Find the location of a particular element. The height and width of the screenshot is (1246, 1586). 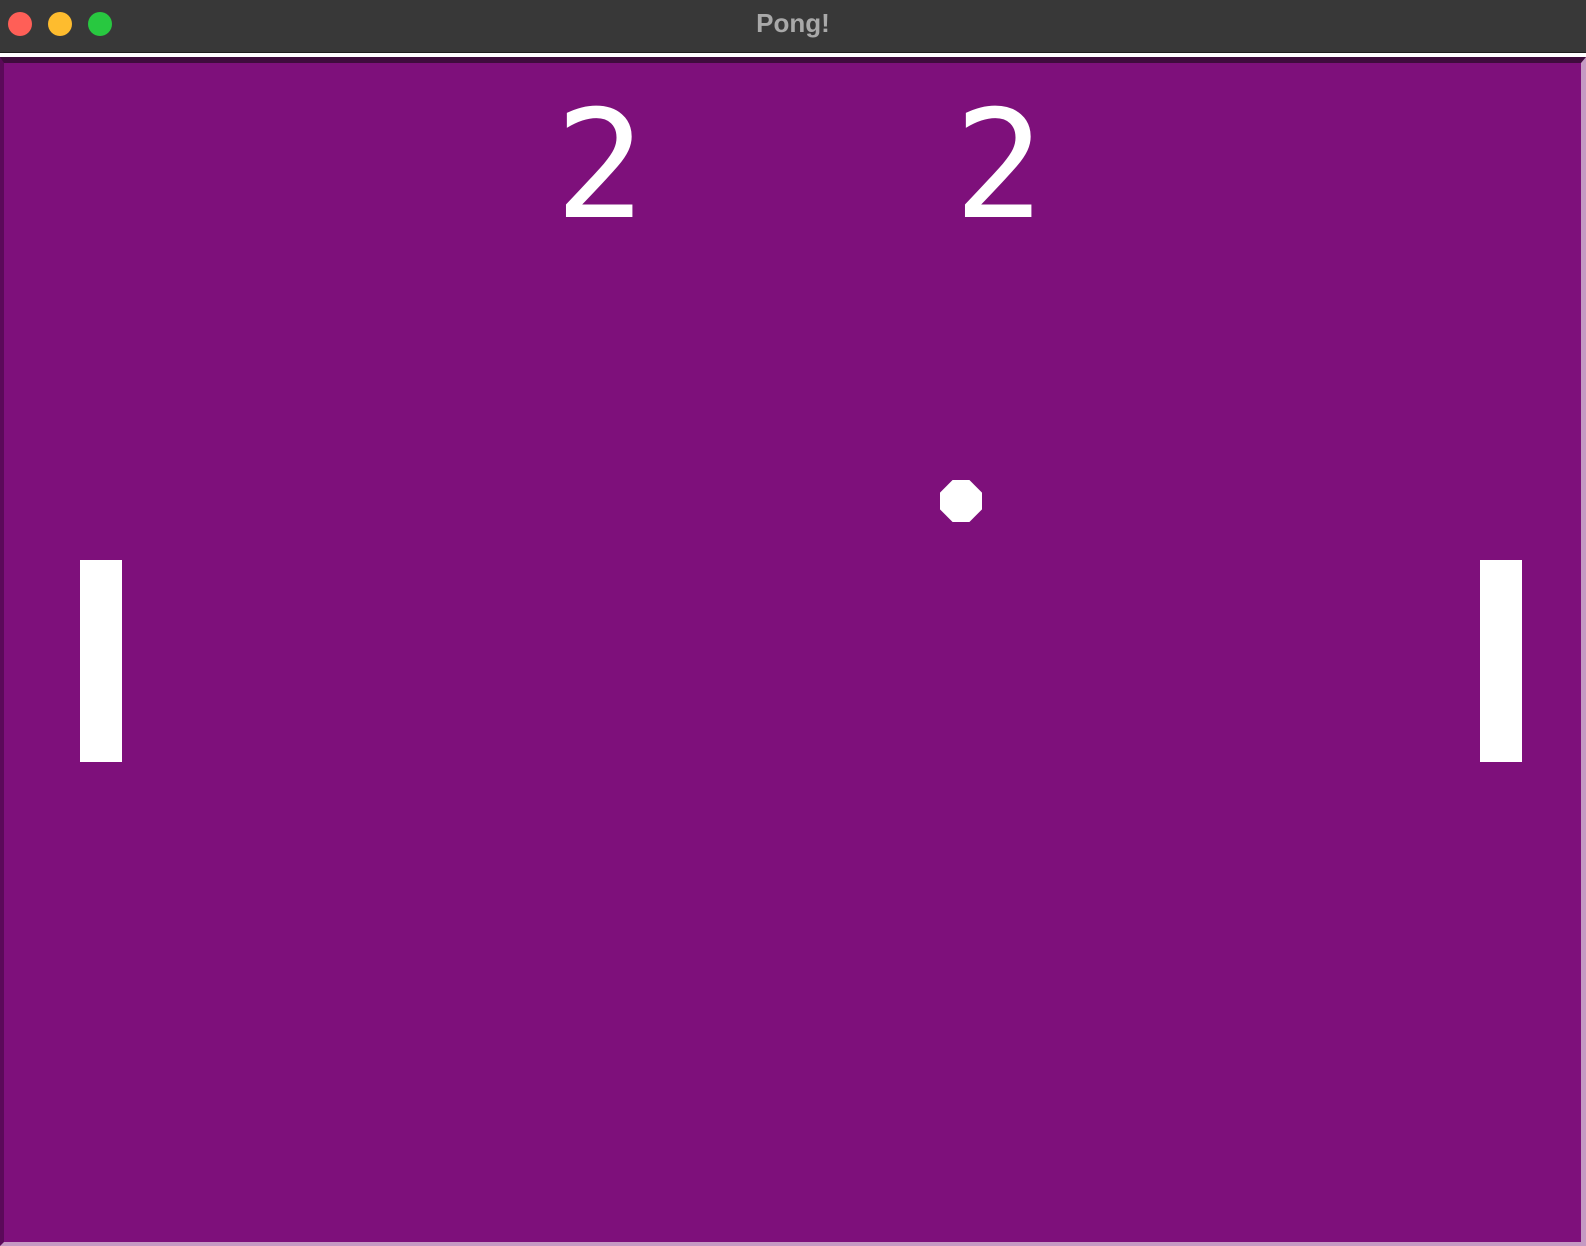

right-player-score: 2 is located at coordinates (999, 166).